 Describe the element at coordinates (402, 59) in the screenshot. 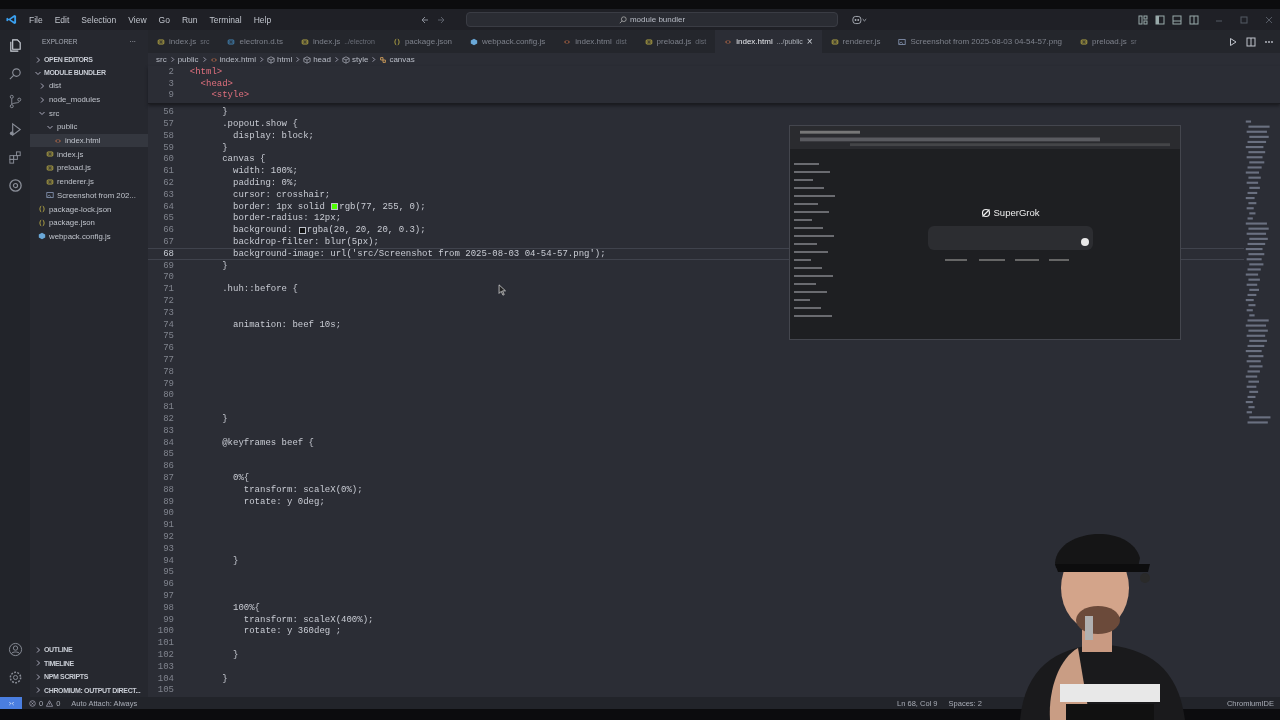

I see `breadcrumb-item: canvas` at that location.